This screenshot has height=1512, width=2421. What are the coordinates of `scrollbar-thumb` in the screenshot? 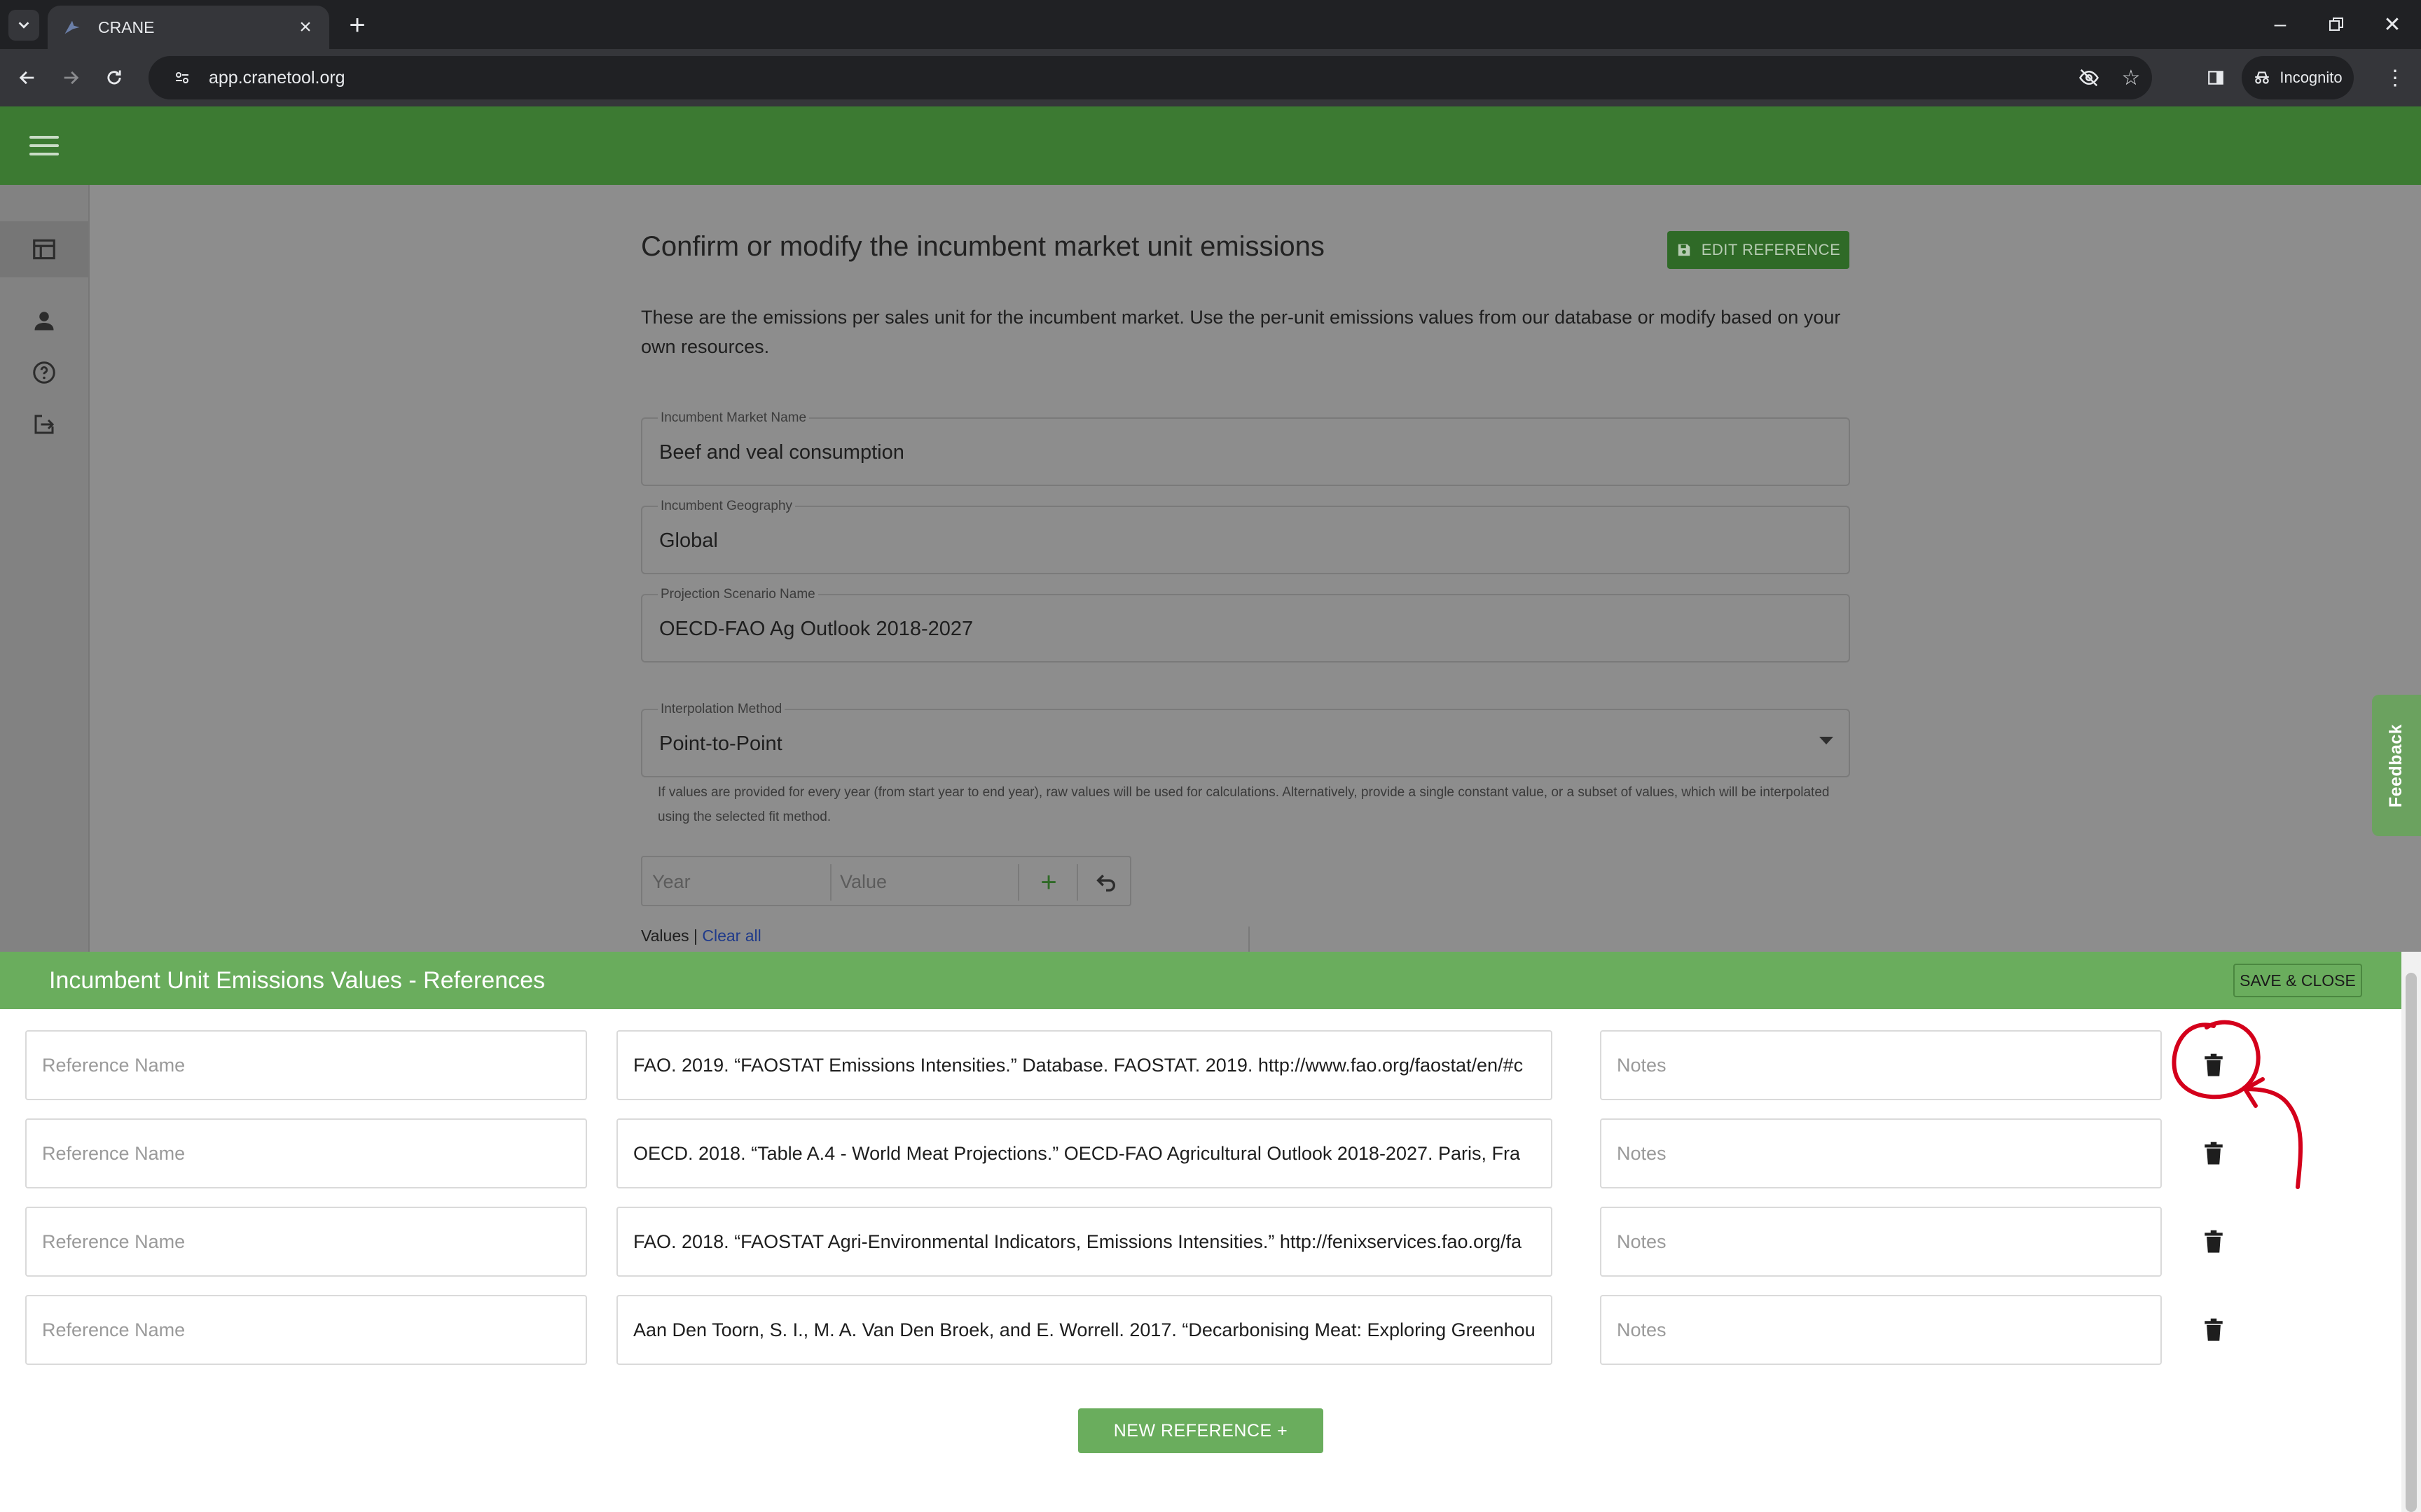 It's located at (2411, 1242).